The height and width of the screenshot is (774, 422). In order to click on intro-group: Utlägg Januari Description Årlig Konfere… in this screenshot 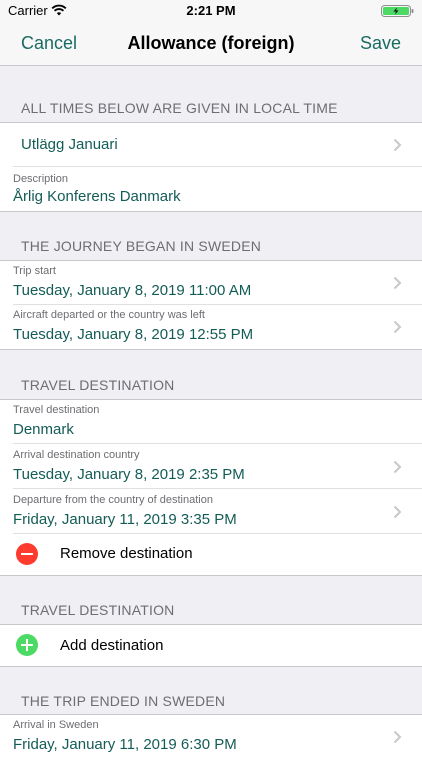, I will do `click(211, 167)`.